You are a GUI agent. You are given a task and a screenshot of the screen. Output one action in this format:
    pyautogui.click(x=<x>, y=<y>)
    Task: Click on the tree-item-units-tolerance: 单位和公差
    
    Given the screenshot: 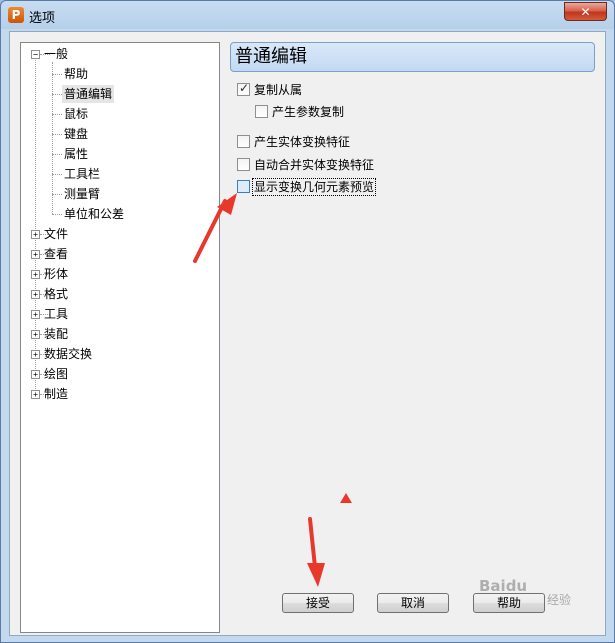 What is the action you would take?
    pyautogui.click(x=94, y=214)
    